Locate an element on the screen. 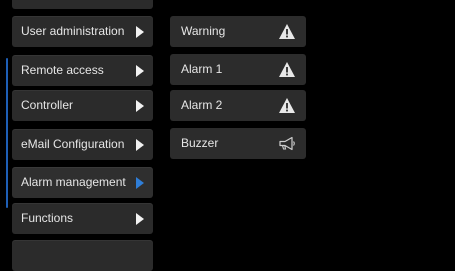  menu-item-remote-access: Remote access is located at coordinates (82, 70).